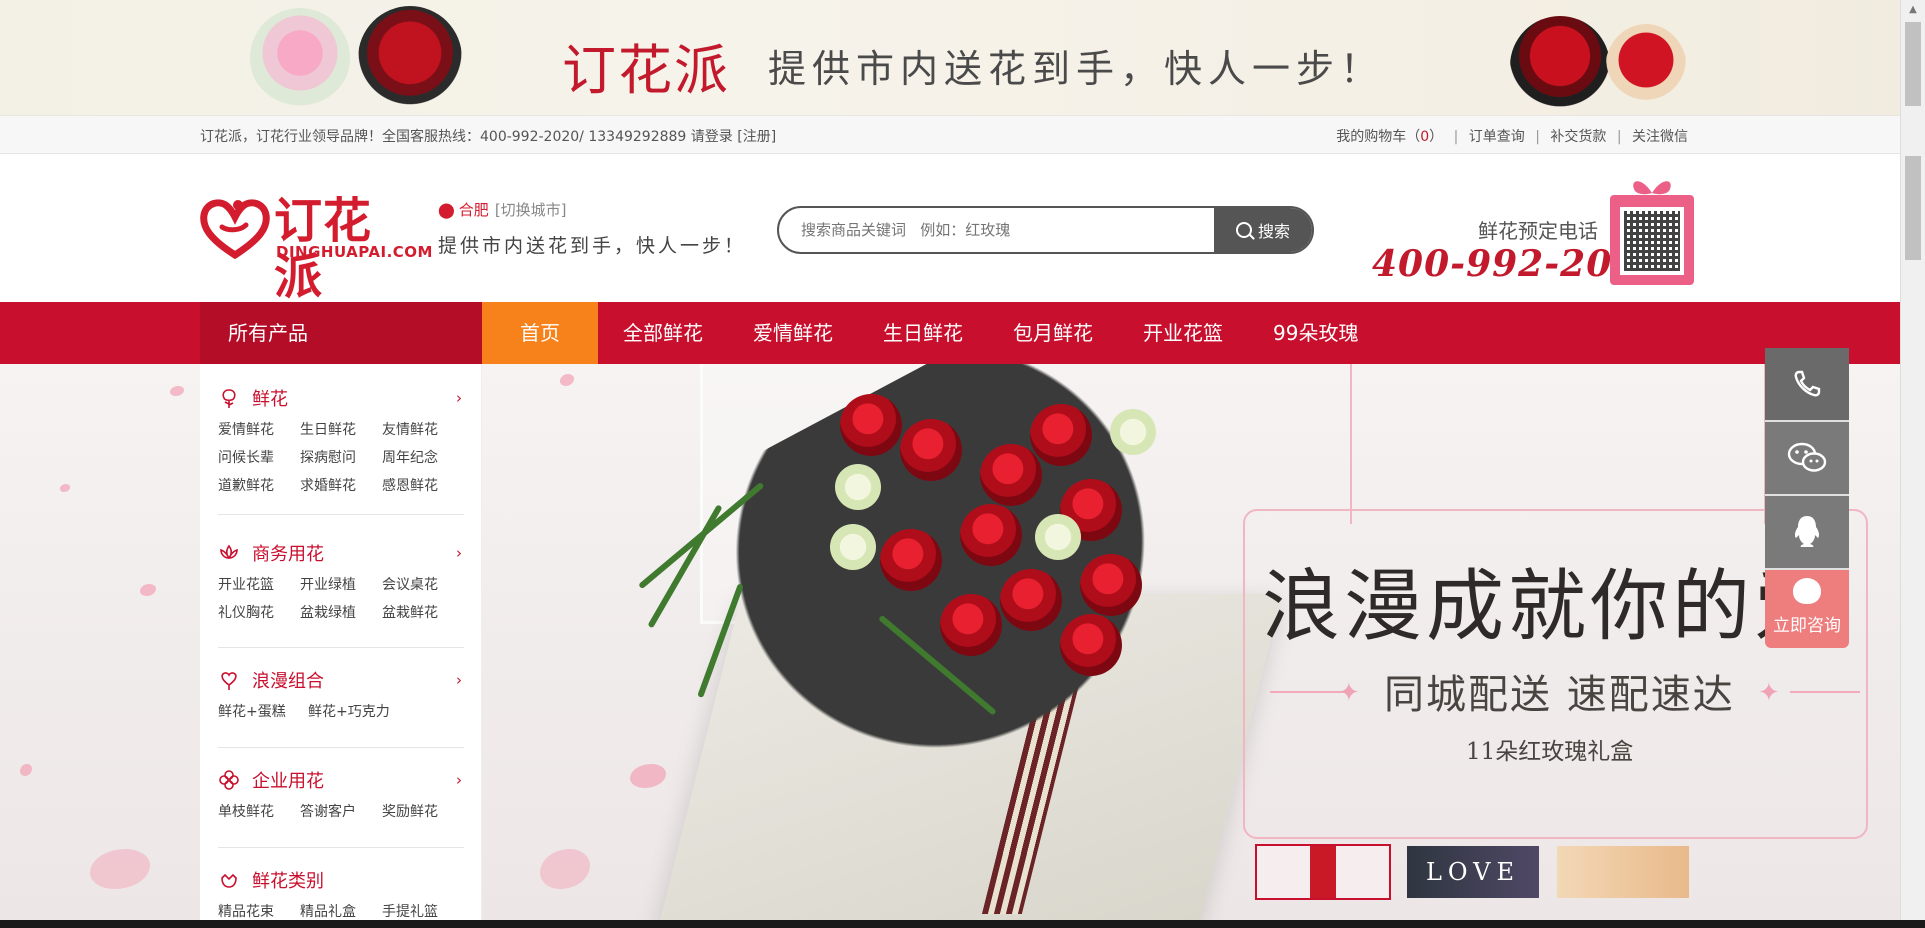  I want to click on banner-thumbnails: LOVE, so click(1473, 872).